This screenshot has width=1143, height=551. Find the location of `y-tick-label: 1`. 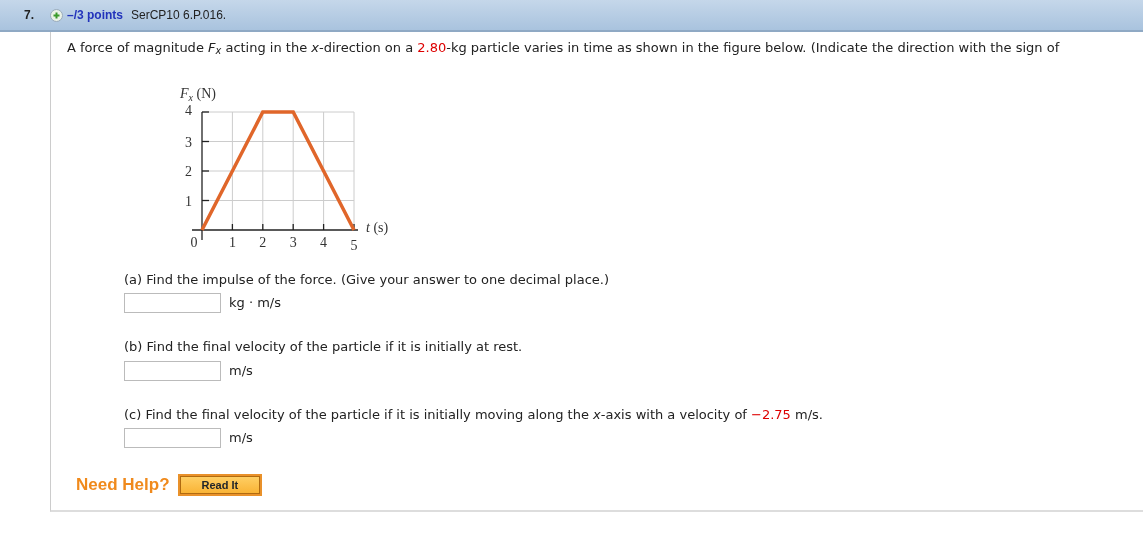

y-tick-label: 1 is located at coordinates (188, 200).